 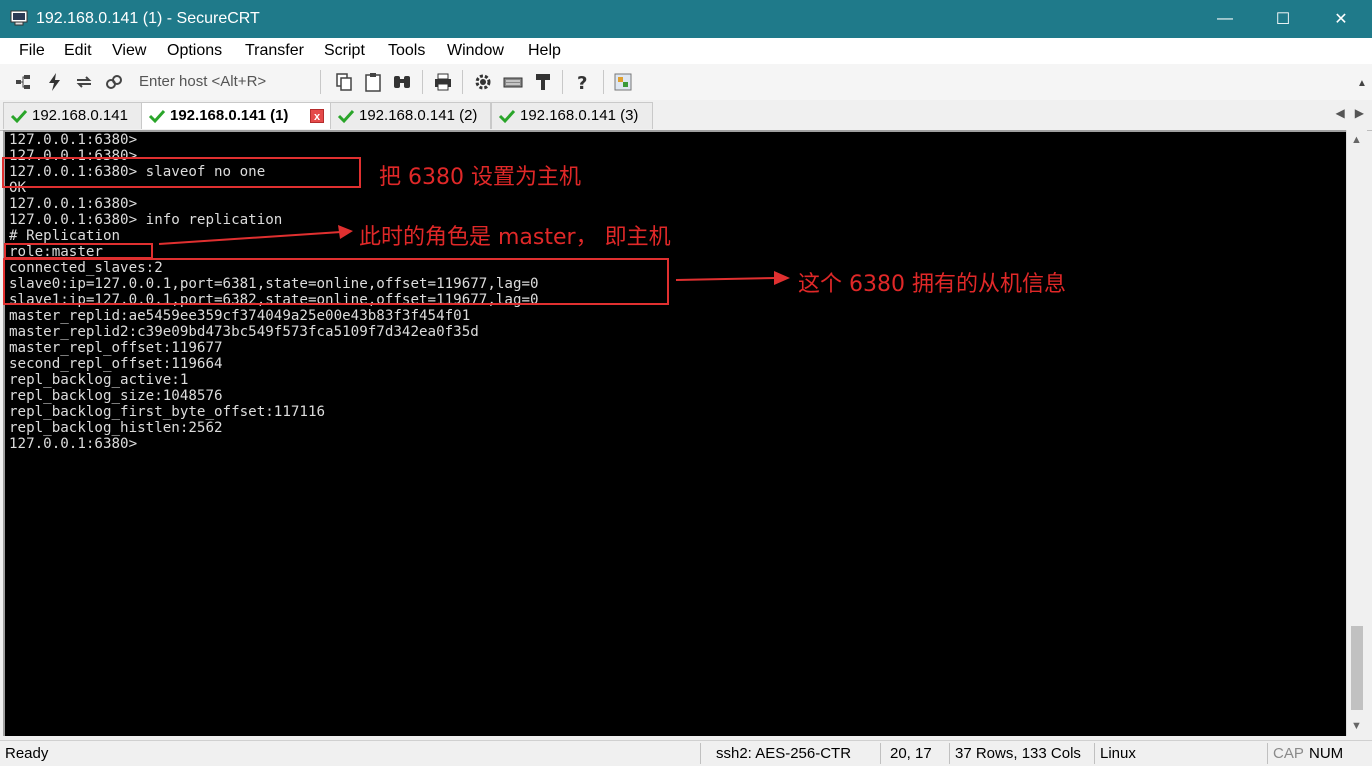 What do you see at coordinates (19, 18) in the screenshot?
I see `securecrt-app-icon` at bounding box center [19, 18].